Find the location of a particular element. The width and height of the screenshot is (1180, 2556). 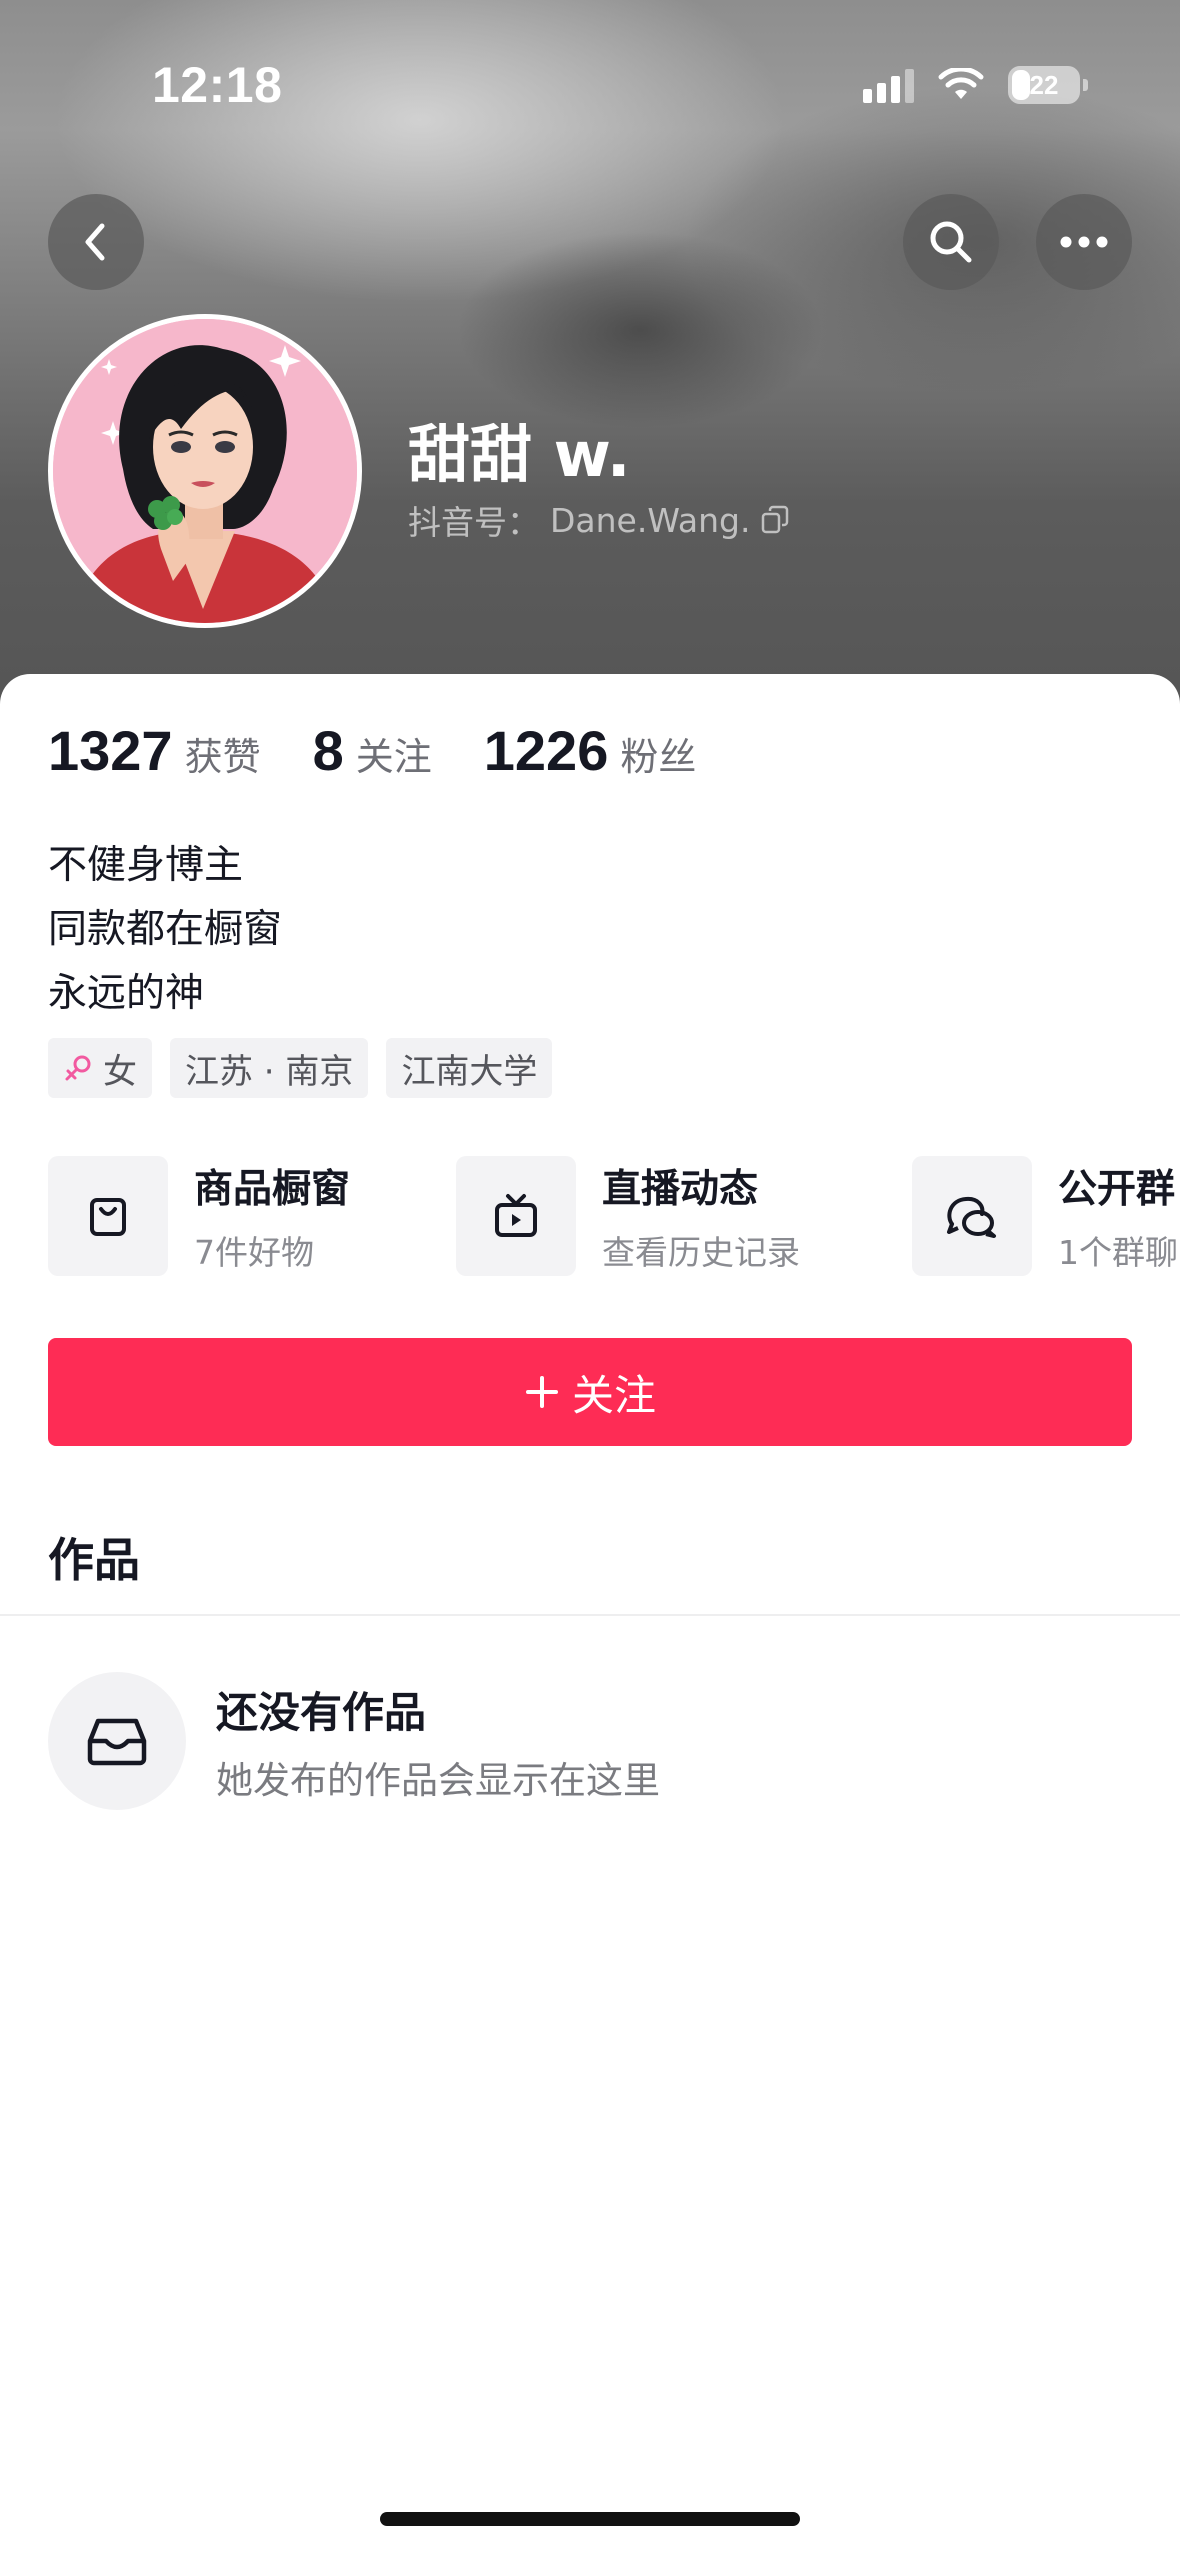

battery-indicator: 22 is located at coordinates (1048, 85).